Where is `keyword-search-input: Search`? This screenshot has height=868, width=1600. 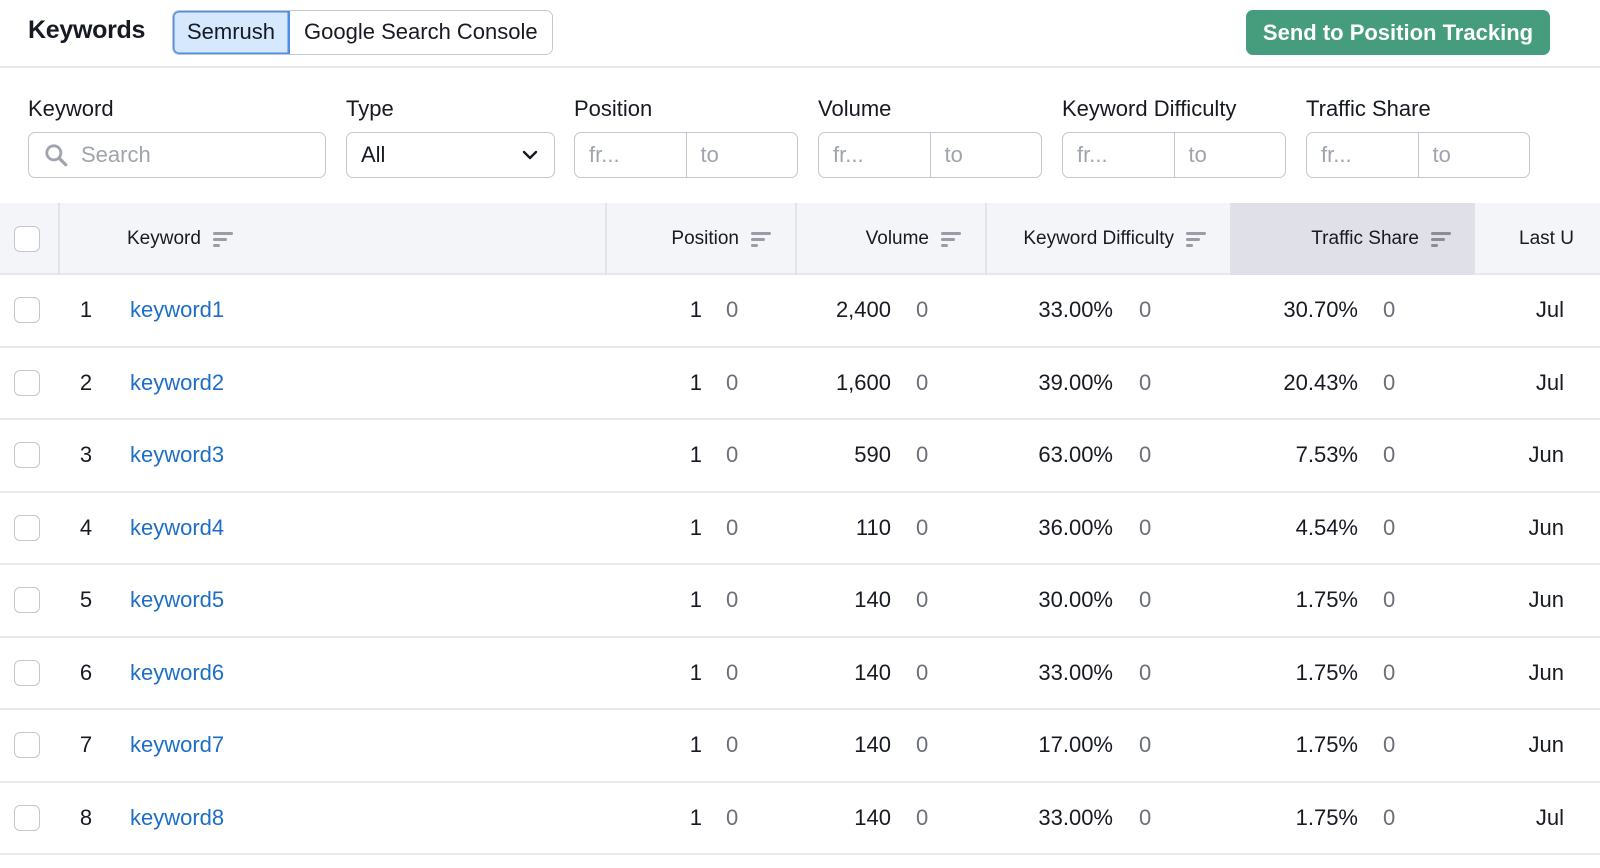
keyword-search-input: Search is located at coordinates (177, 155).